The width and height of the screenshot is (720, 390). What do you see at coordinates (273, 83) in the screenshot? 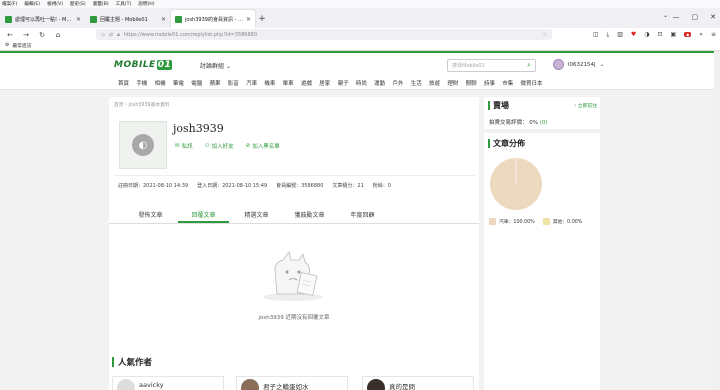
I see `category-item: 機車` at bounding box center [273, 83].